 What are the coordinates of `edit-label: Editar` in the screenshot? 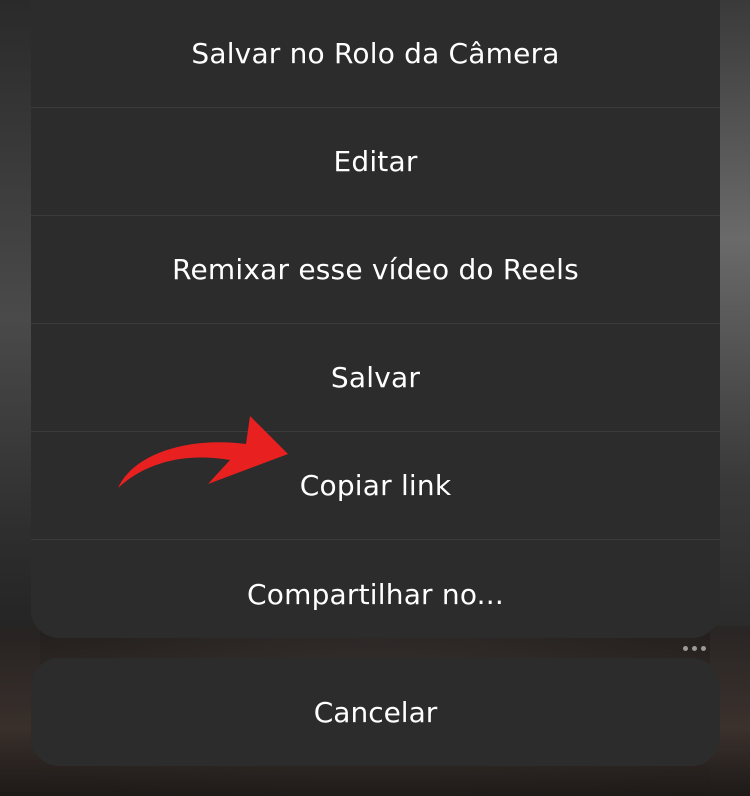 It's located at (375, 161).